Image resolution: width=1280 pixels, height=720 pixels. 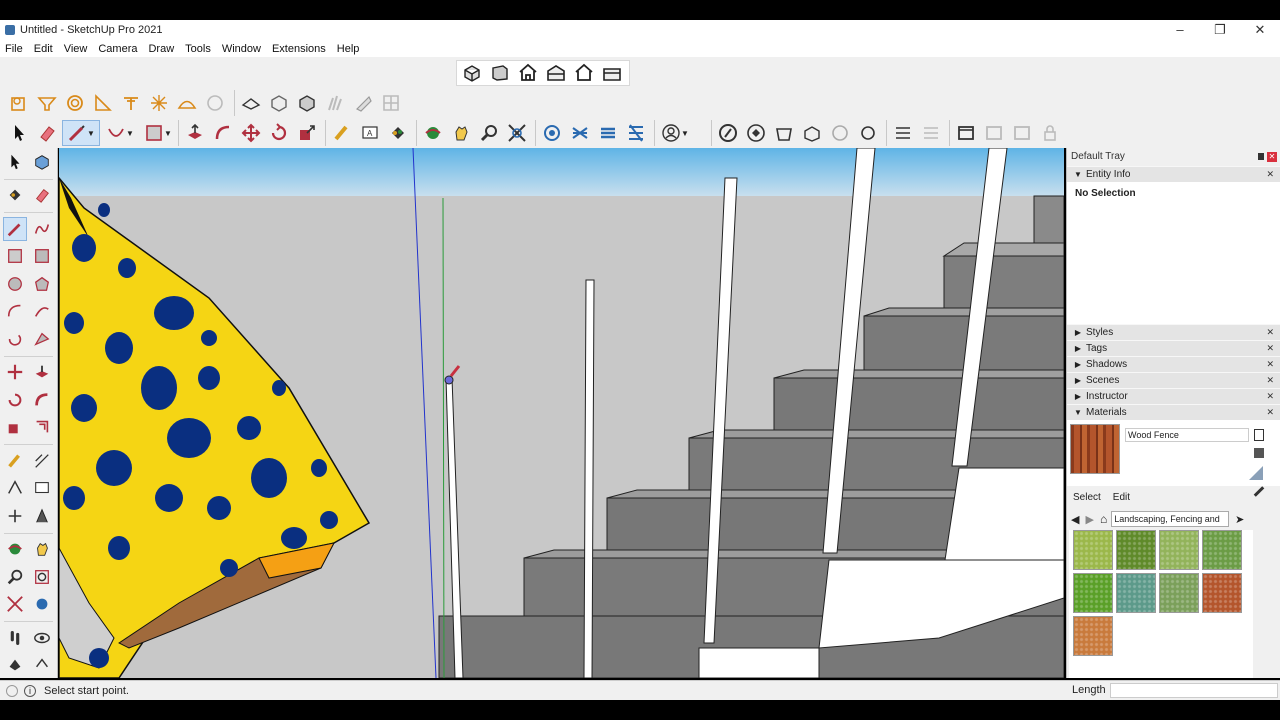 What do you see at coordinates (1259, 453) in the screenshot?
I see `default-material-icon` at bounding box center [1259, 453].